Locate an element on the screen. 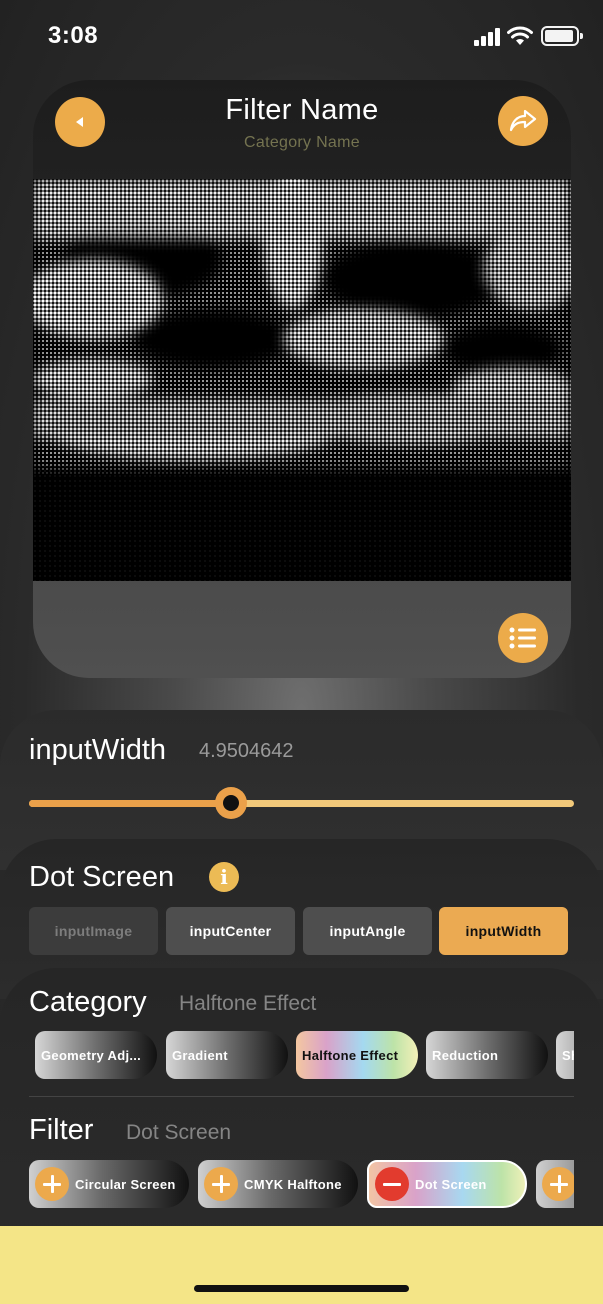  wifi-icon is located at coordinates (520, 35).